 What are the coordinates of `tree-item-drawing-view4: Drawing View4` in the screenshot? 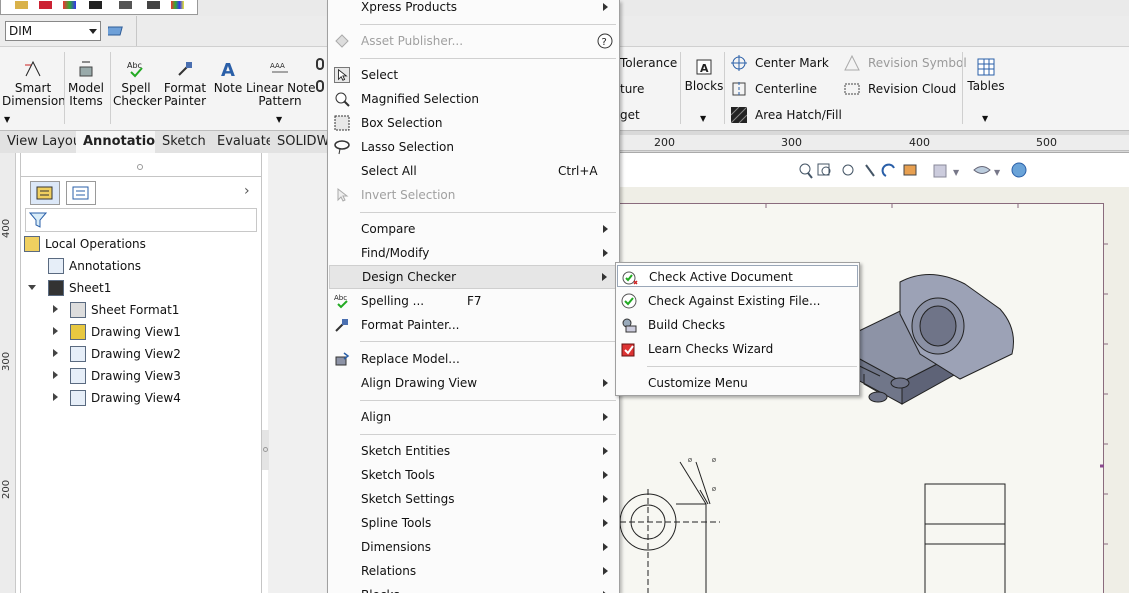 It's located at (125, 398).